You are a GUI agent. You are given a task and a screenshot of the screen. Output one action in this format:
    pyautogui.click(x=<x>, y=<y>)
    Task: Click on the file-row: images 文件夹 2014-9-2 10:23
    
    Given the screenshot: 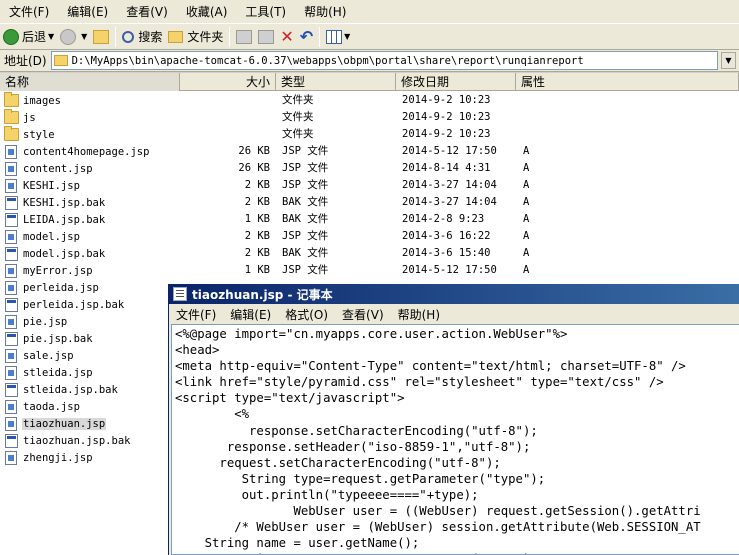 What is the action you would take?
    pyautogui.click(x=369, y=100)
    